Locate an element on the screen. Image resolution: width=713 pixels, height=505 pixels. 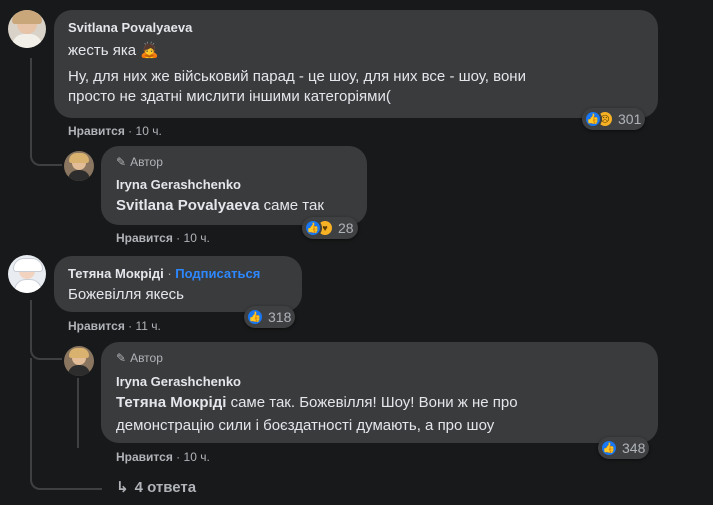
reaction-summary: 👍 348 is located at coordinates (624, 448).